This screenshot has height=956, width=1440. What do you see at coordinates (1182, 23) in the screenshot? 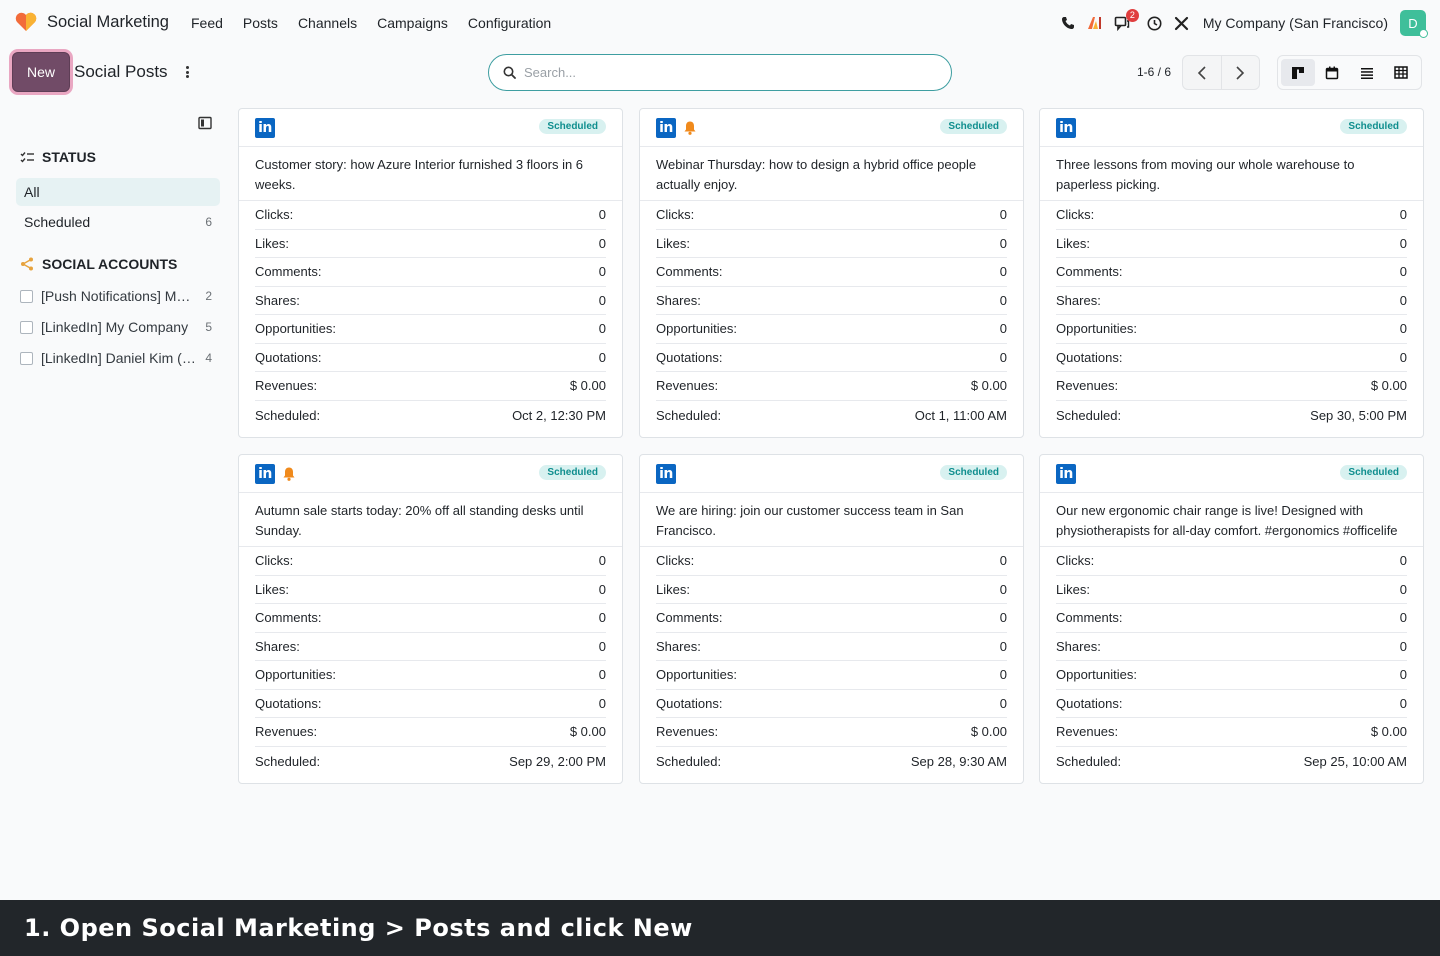
I see `tools-icon` at bounding box center [1182, 23].